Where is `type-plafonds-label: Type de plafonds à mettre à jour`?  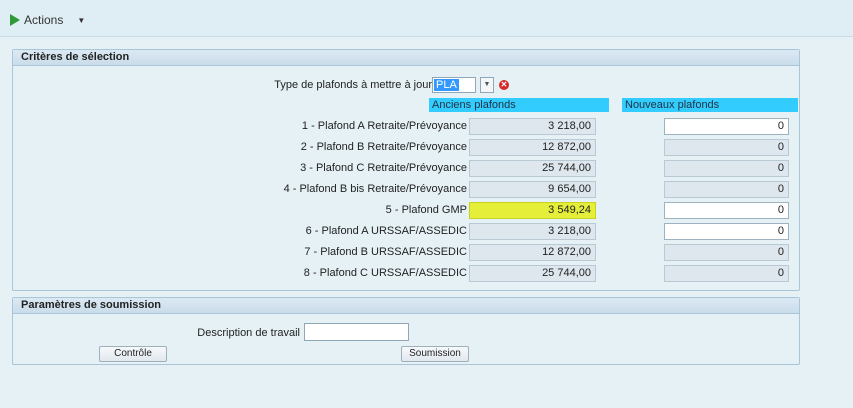
type-plafonds-label: Type de plafonds à mettre à jour is located at coordinates (353, 85).